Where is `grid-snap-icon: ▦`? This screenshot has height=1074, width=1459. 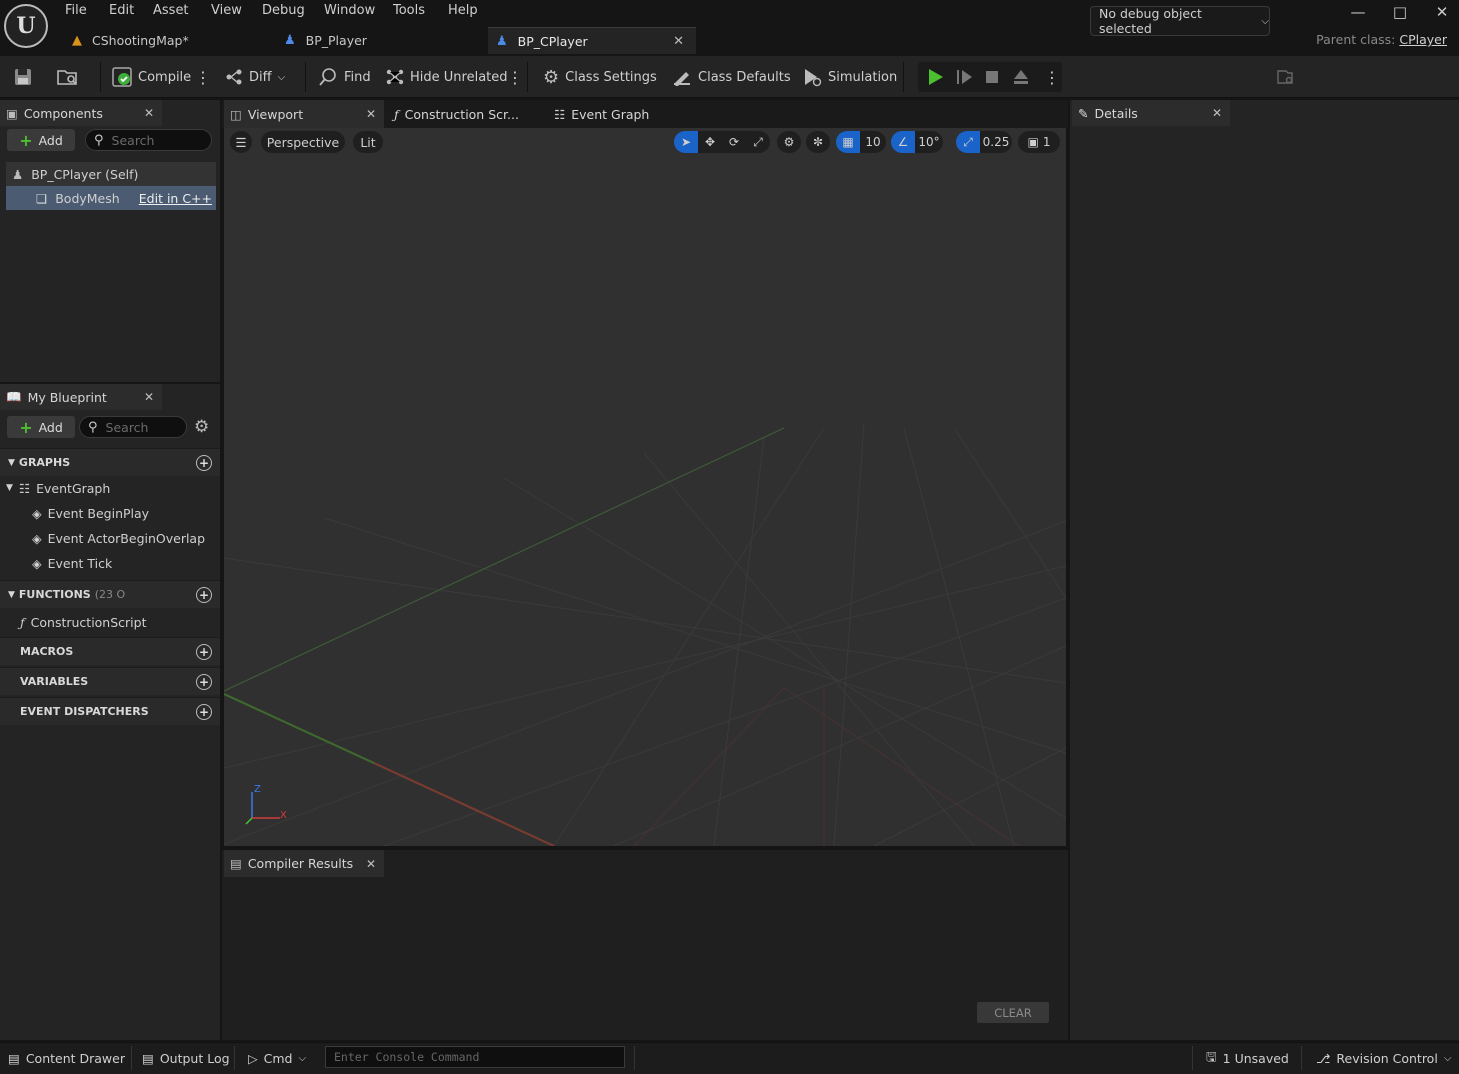 grid-snap-icon: ▦ is located at coordinates (848, 142).